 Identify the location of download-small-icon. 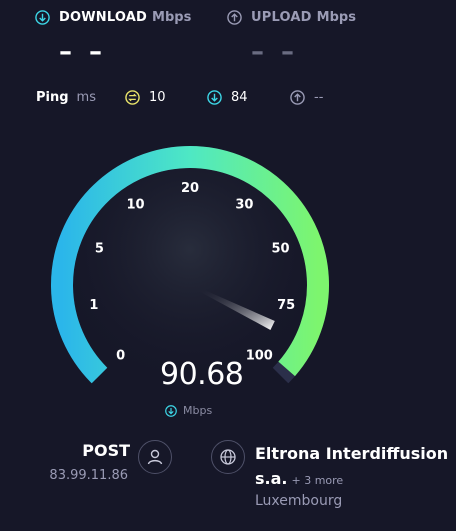
(171, 410).